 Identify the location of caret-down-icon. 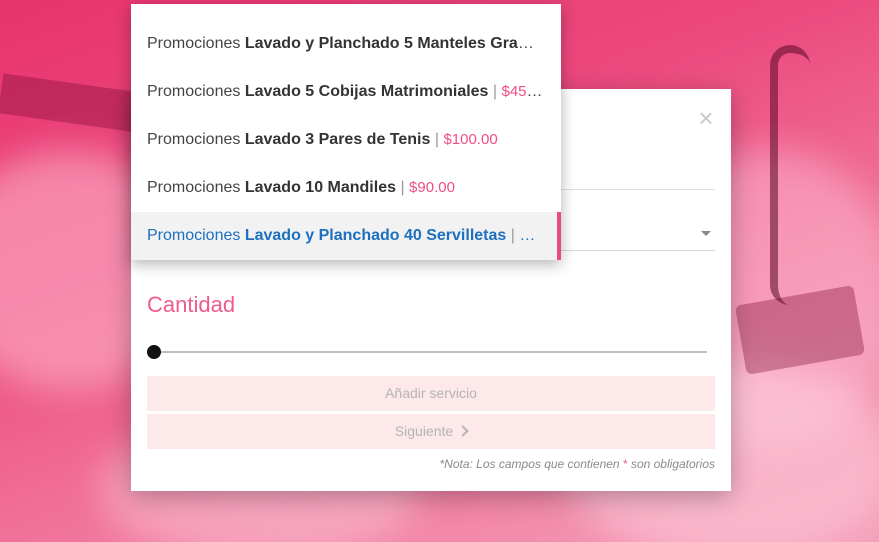
(706, 233).